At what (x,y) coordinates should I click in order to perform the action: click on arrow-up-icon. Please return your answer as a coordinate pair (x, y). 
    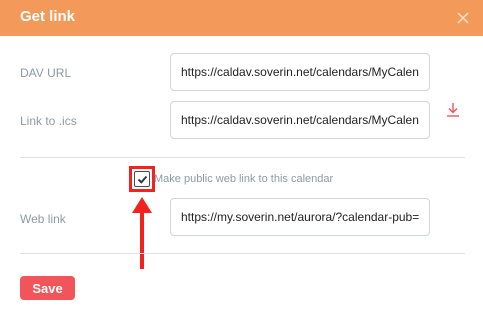
    Looking at the image, I should click on (142, 233).